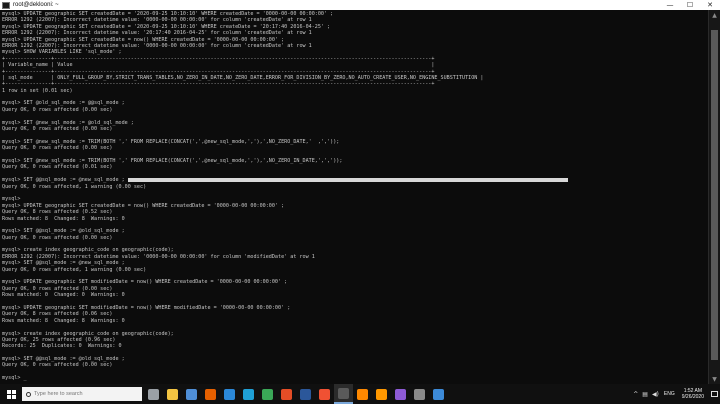 This screenshot has height=404, width=720. What do you see at coordinates (675, 394) in the screenshot?
I see `system-tray: ^ ▤ ◀) ENG 1:52 AM 9/26/2020` at bounding box center [675, 394].